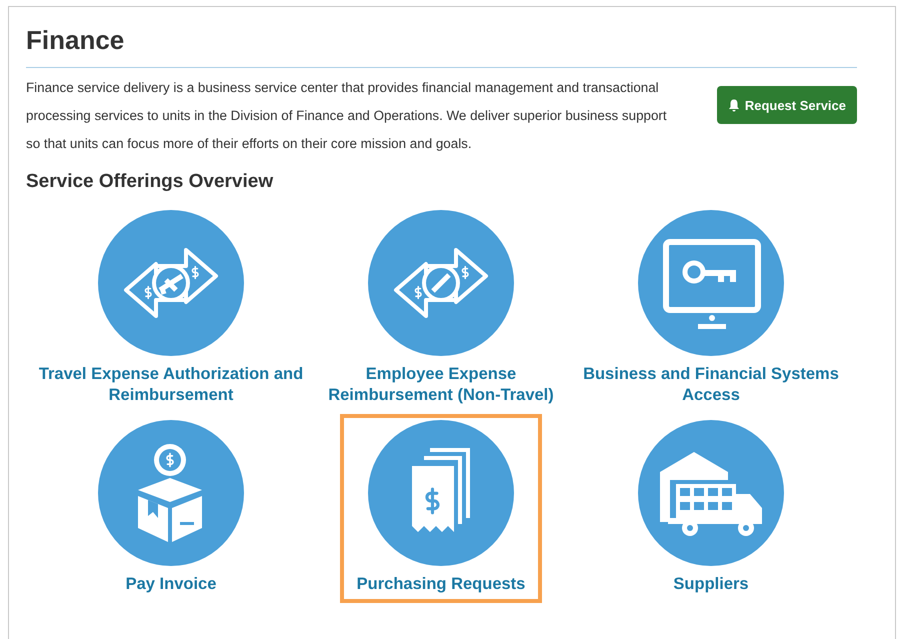 Image resolution: width=906 pixels, height=639 pixels. I want to click on service-link: Purchasing Requests, so click(441, 508).